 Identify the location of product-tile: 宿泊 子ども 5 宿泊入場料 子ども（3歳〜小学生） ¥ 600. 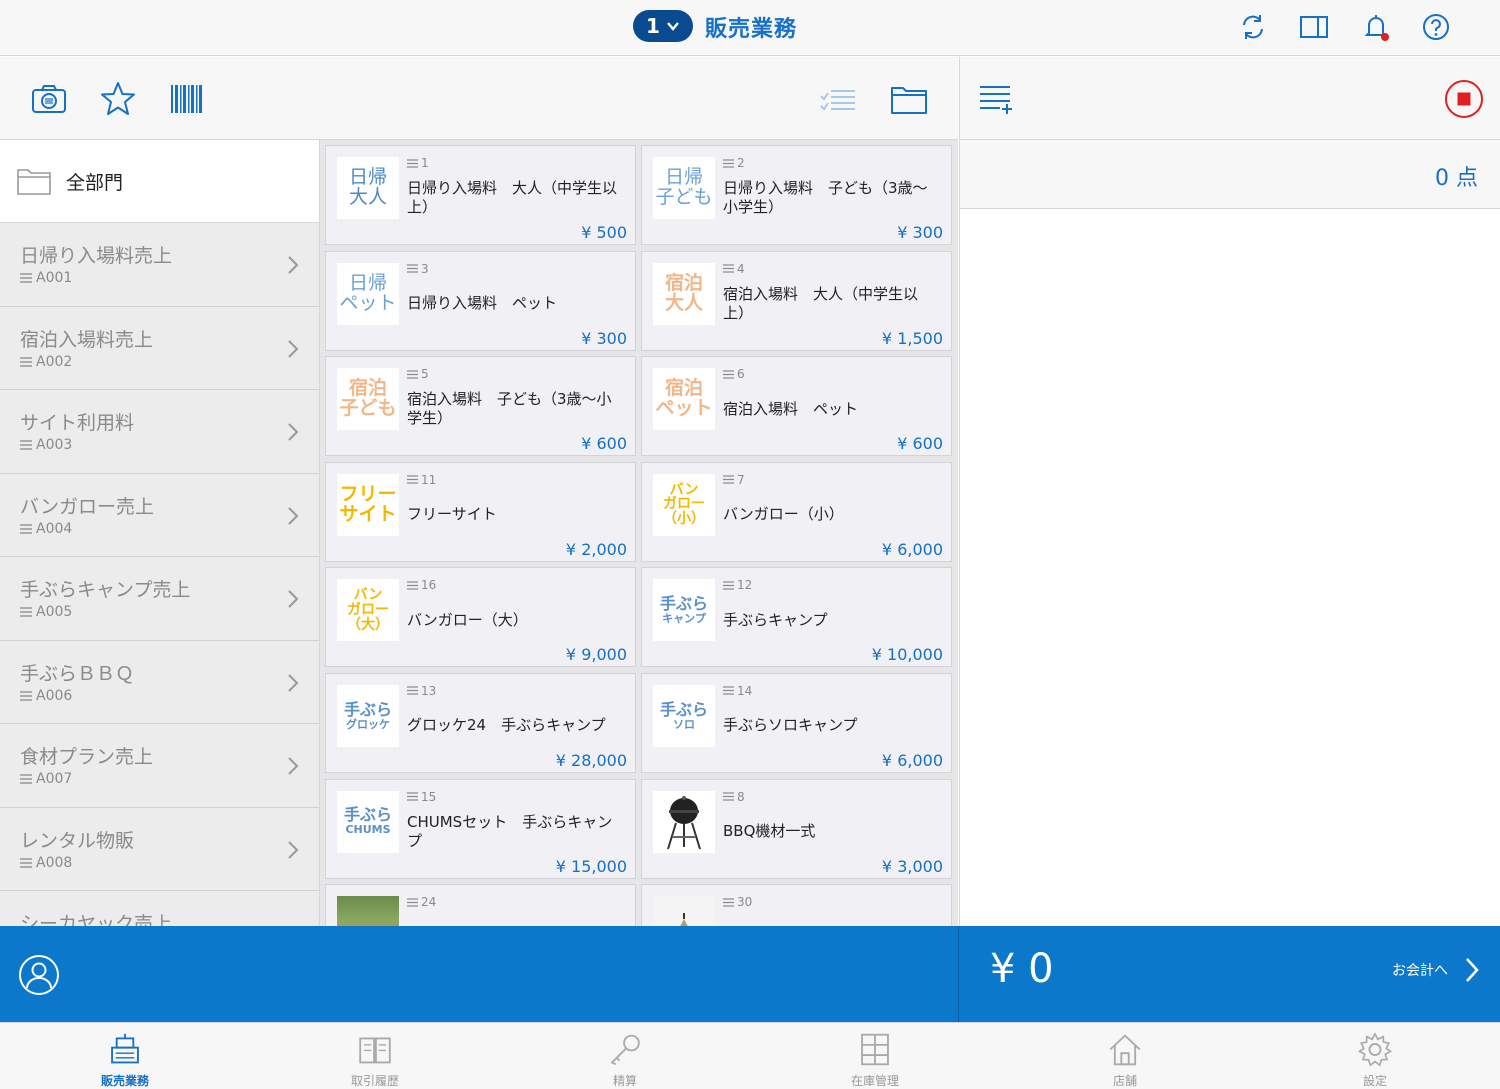
(480, 406).